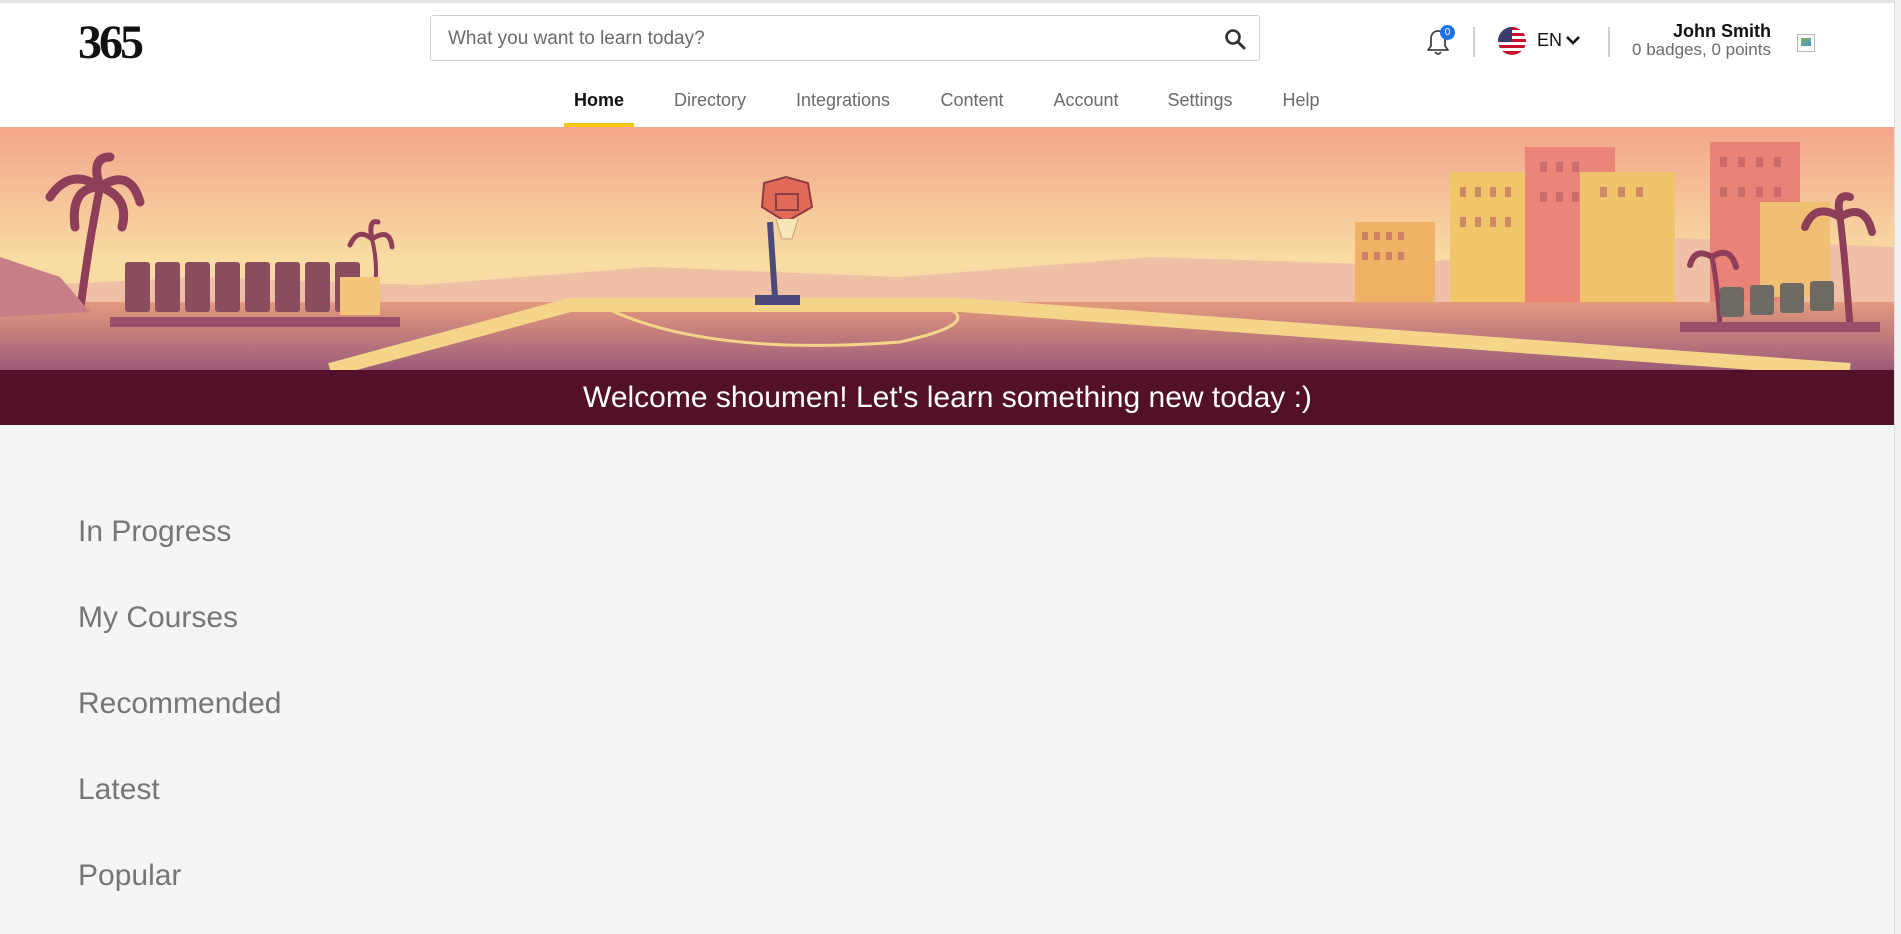 This screenshot has width=1901, height=934. Describe the element at coordinates (1573, 40) in the screenshot. I see `chevron-down-icon` at that location.